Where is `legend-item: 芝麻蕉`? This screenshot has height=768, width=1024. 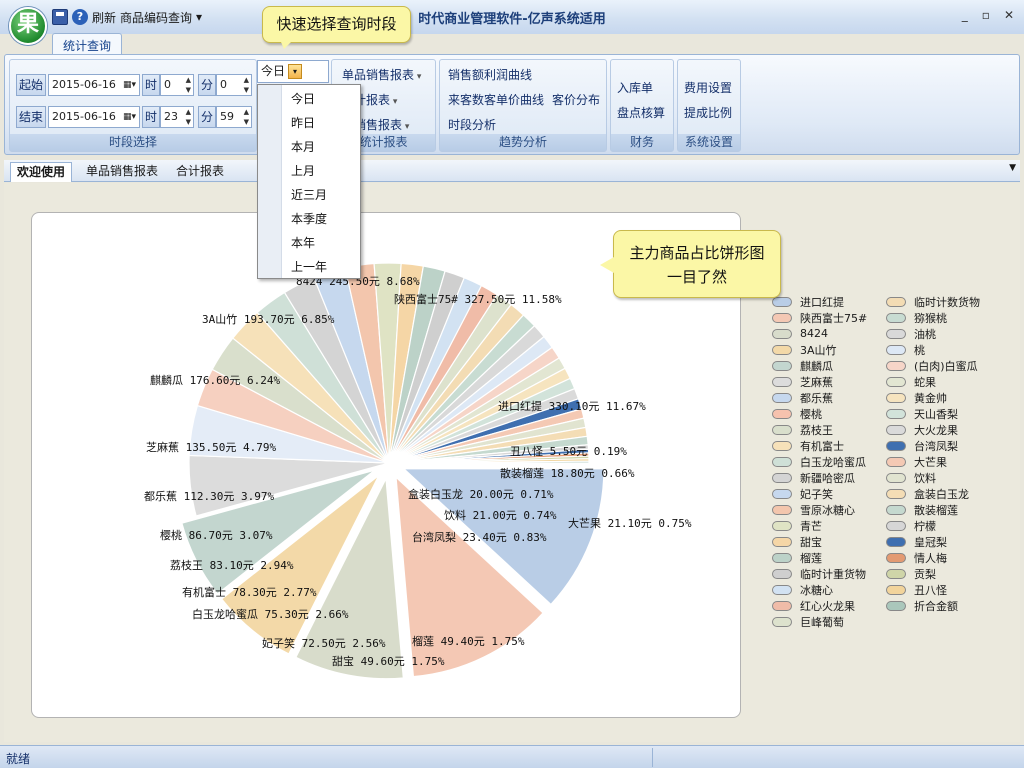
legend-item: 芝麻蕉 is located at coordinates (802, 381).